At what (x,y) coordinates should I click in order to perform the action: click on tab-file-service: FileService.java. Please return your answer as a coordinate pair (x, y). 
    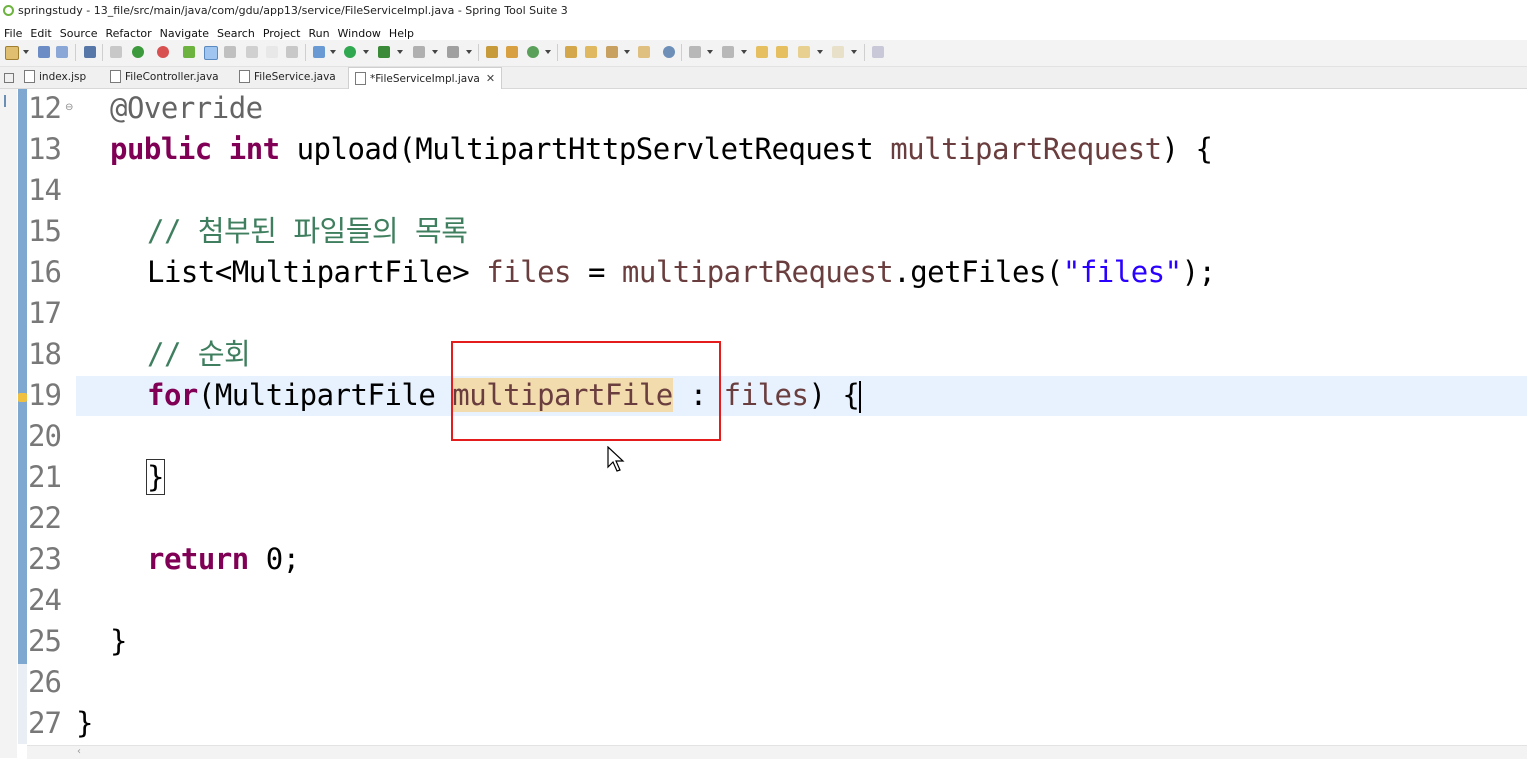
    Looking at the image, I should click on (287, 77).